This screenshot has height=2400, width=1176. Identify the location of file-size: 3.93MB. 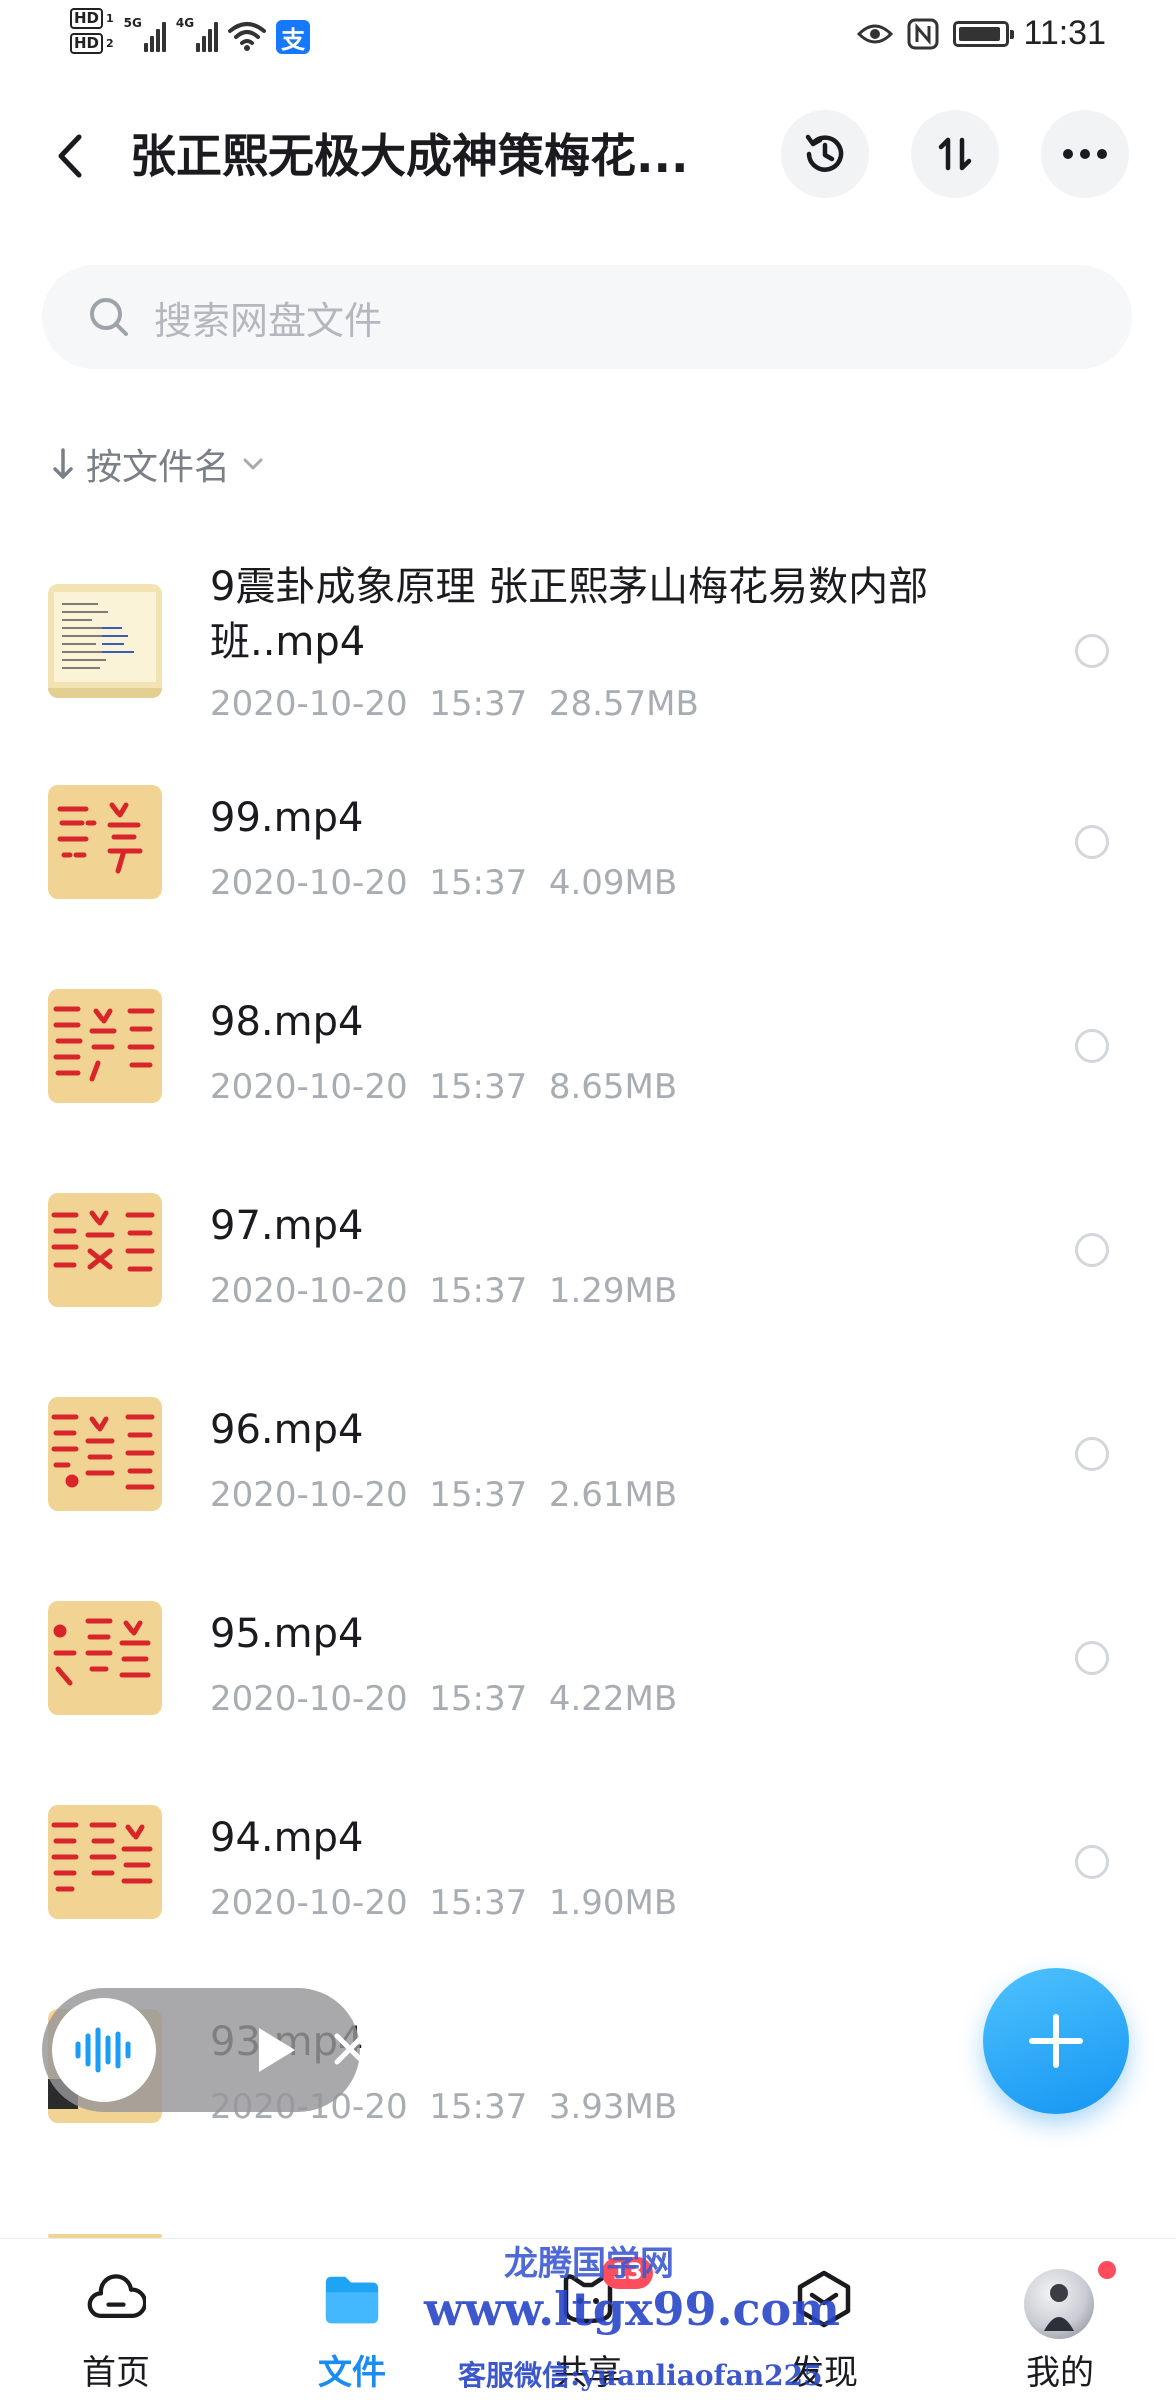
(613, 2107).